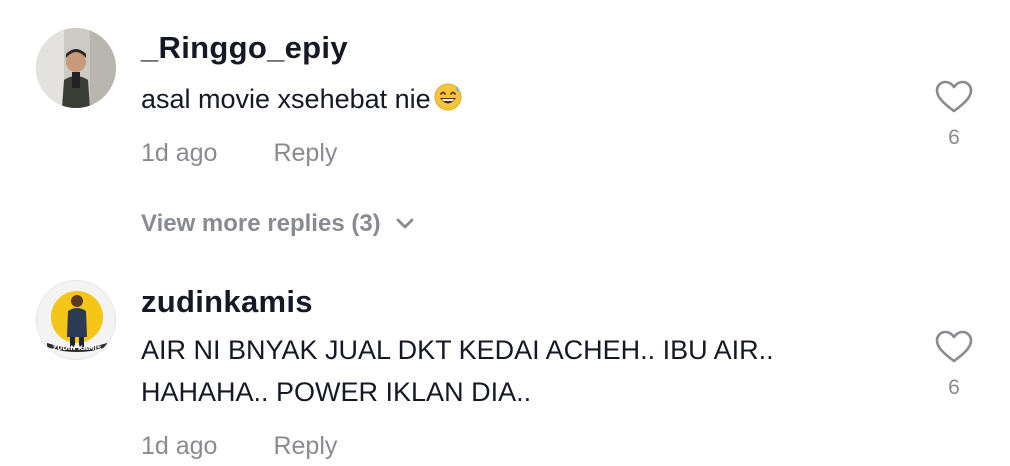  I want to click on avatar-logo: ZUDIN KAMIS, so click(76, 320).